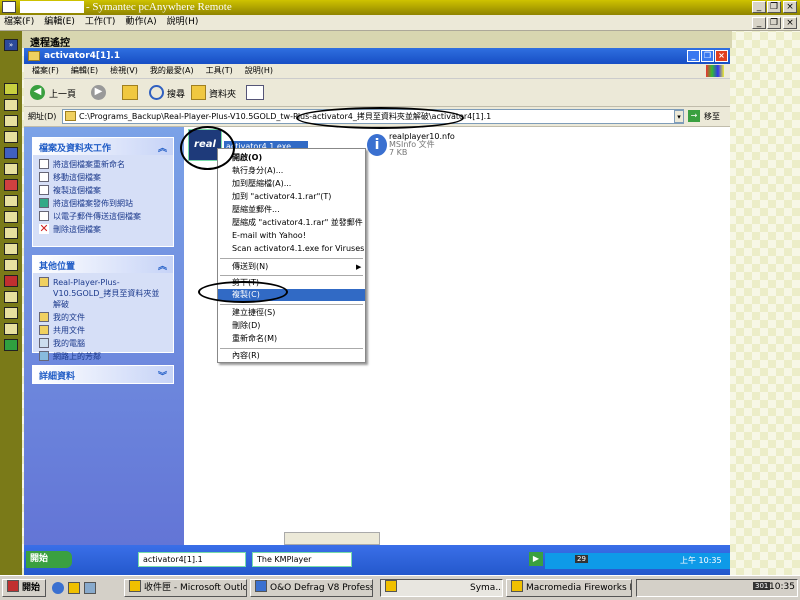  What do you see at coordinates (176, 93) in the screenshot?
I see `search-button: 搜尋` at bounding box center [176, 93].